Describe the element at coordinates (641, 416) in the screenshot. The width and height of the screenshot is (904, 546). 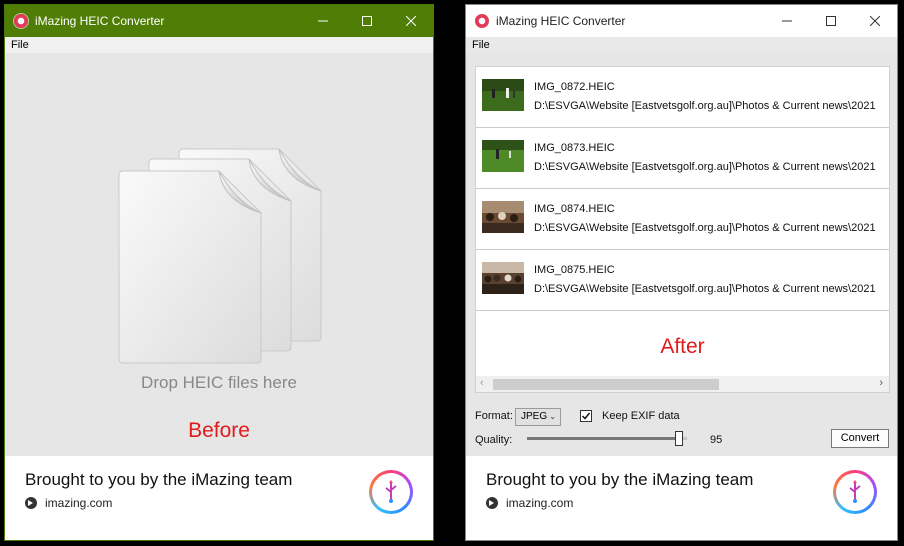
I see `keep-exif-label: Keep EXIF data` at that location.